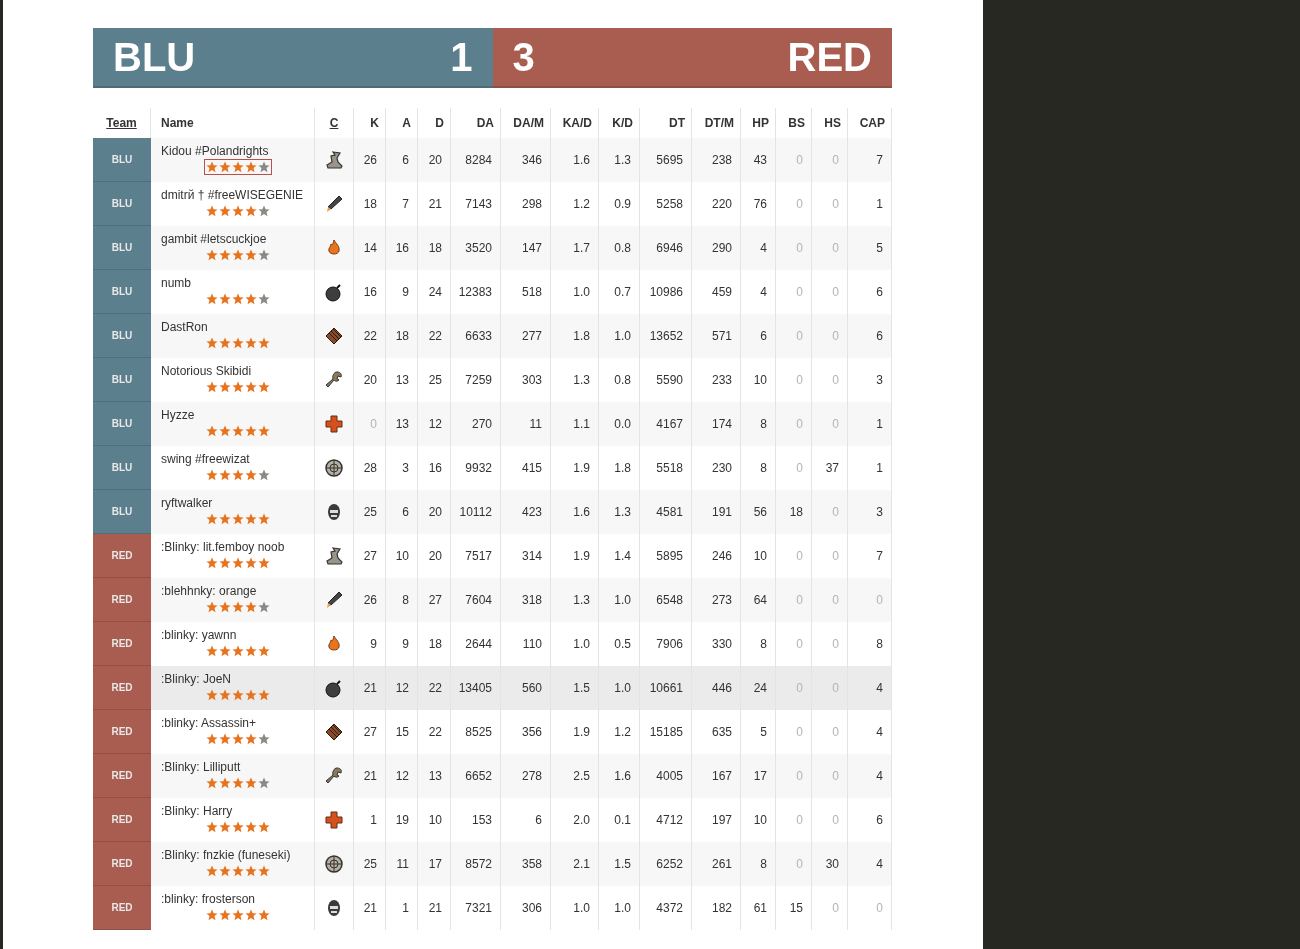  What do you see at coordinates (716, 424) in the screenshot?
I see `table-cell: 174` at bounding box center [716, 424].